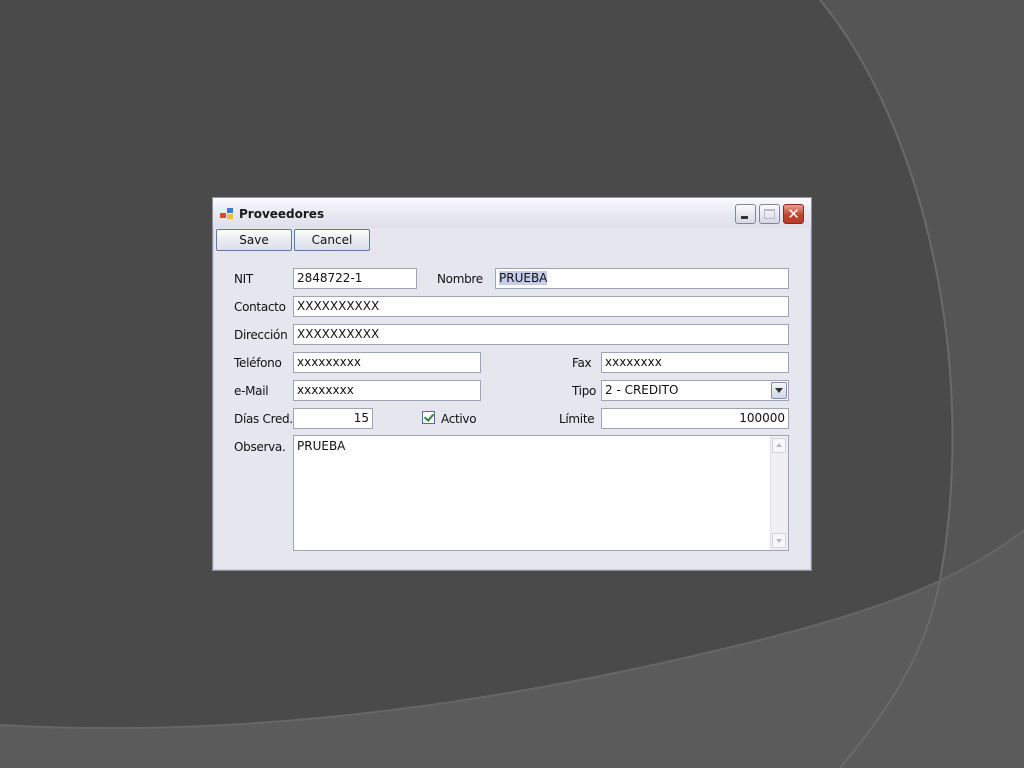  I want to click on nombre-selected-text: PRUEBA, so click(523, 278).